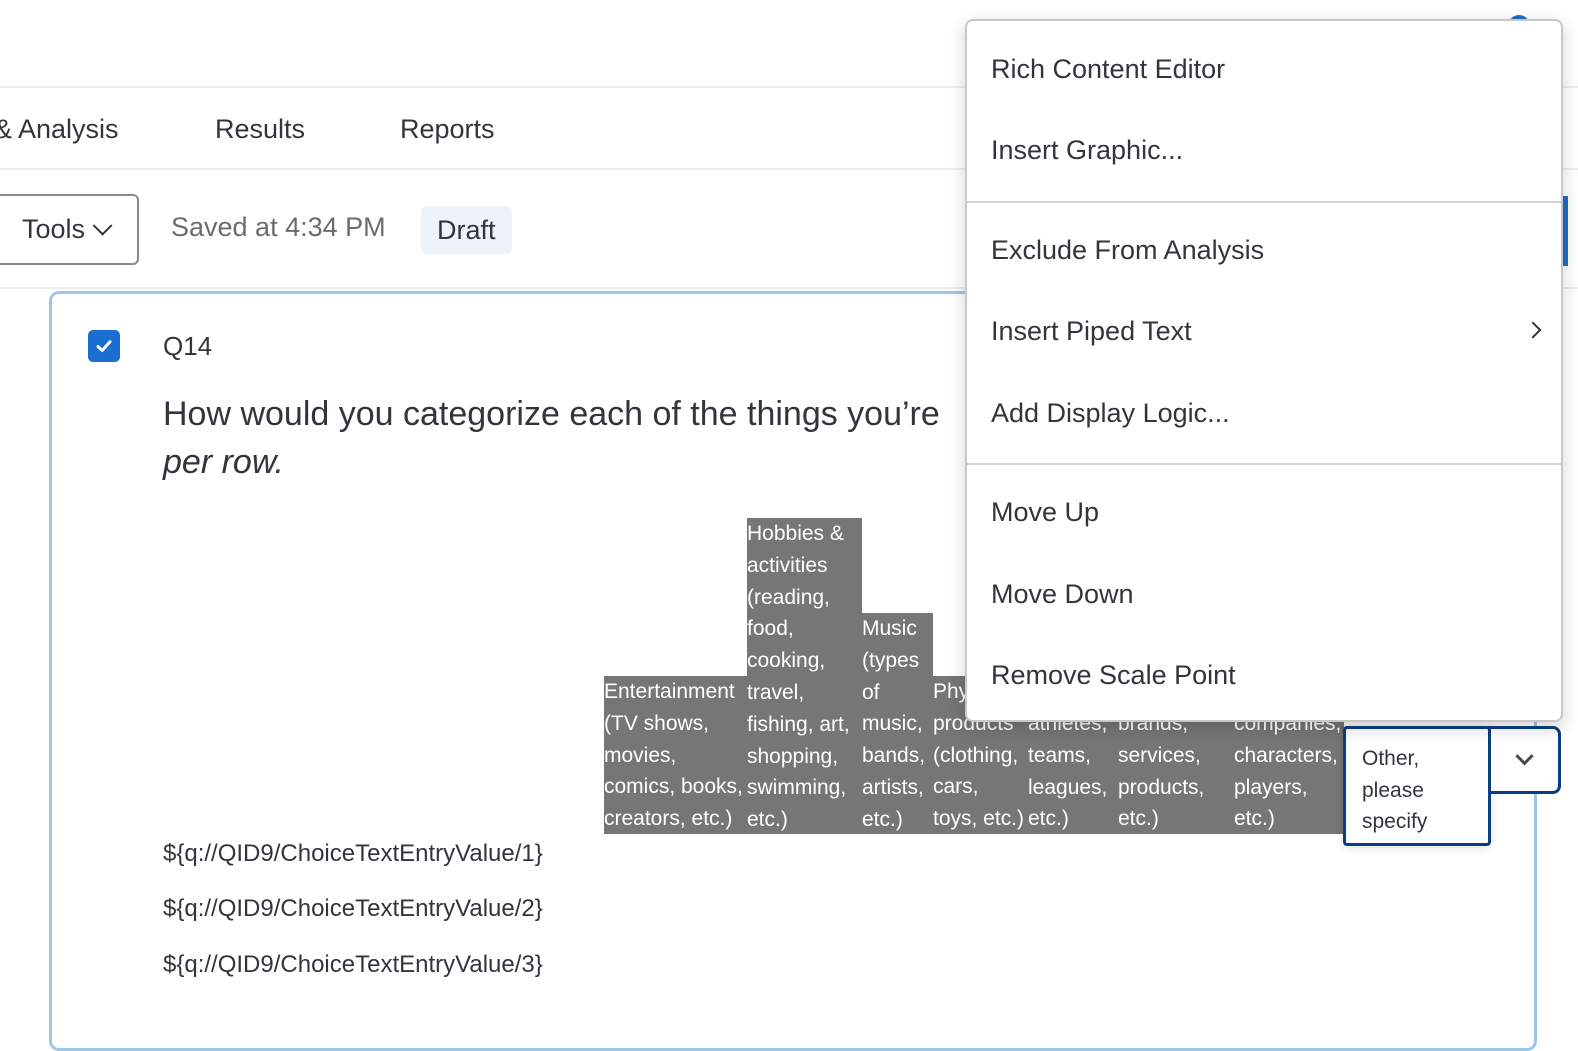  Describe the element at coordinates (260, 129) in the screenshot. I see `tab-results: Results` at that location.